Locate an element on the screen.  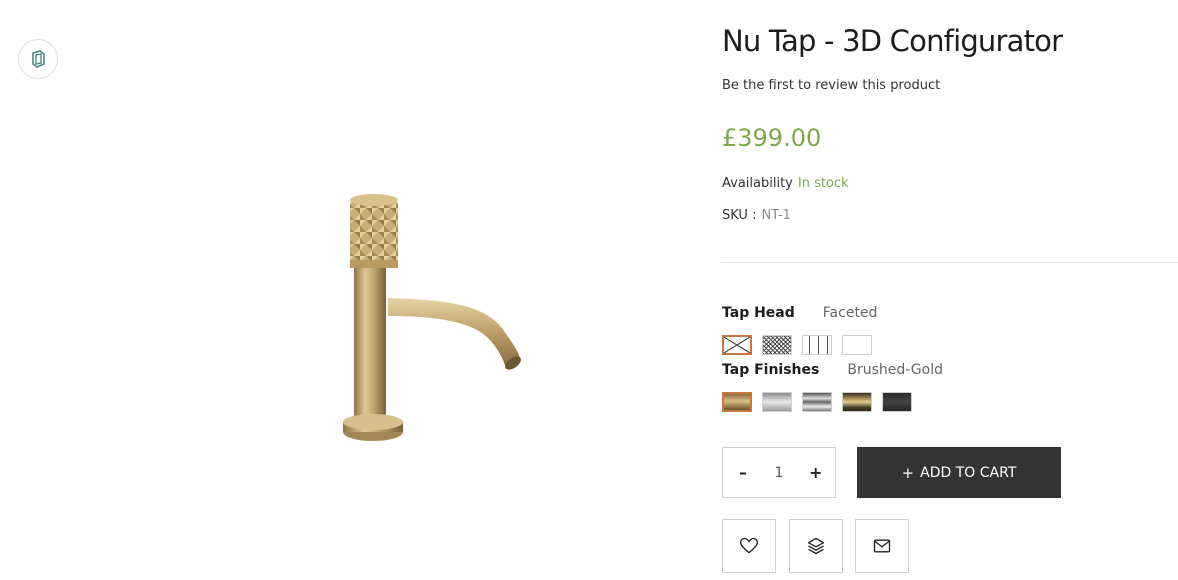
availability-label: Availability is located at coordinates (757, 183).